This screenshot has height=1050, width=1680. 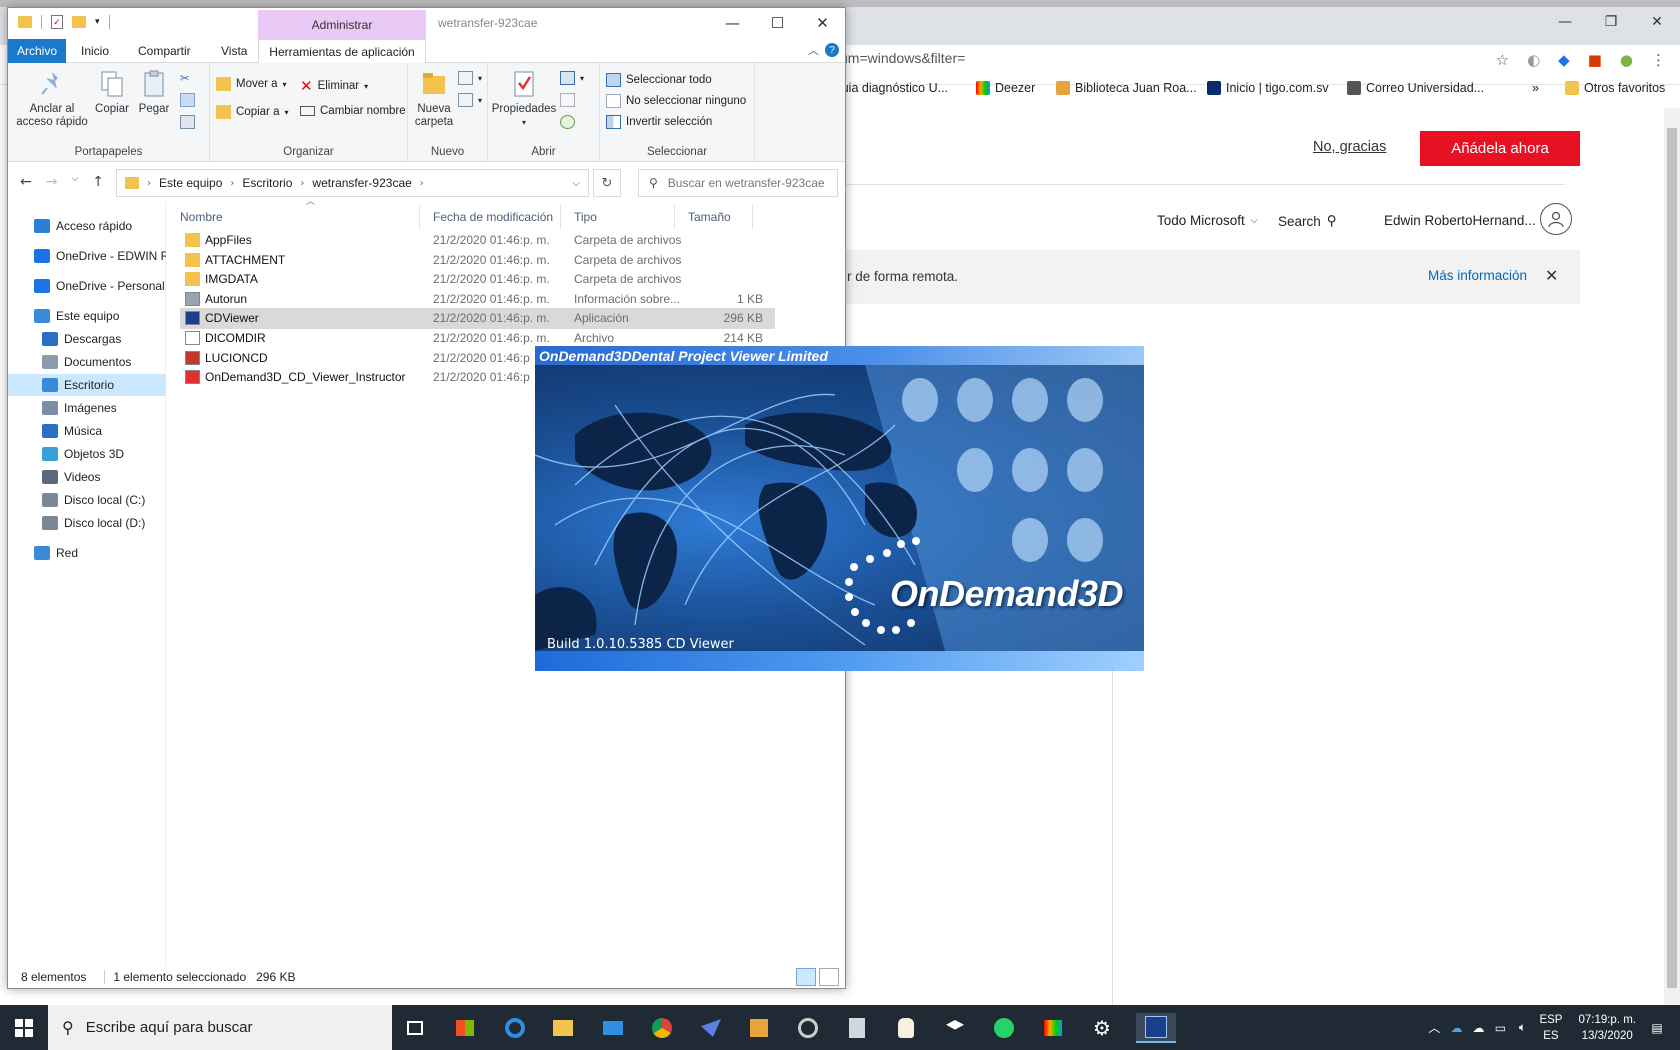 I want to click on forward-arrow-icon: →, so click(x=52, y=182).